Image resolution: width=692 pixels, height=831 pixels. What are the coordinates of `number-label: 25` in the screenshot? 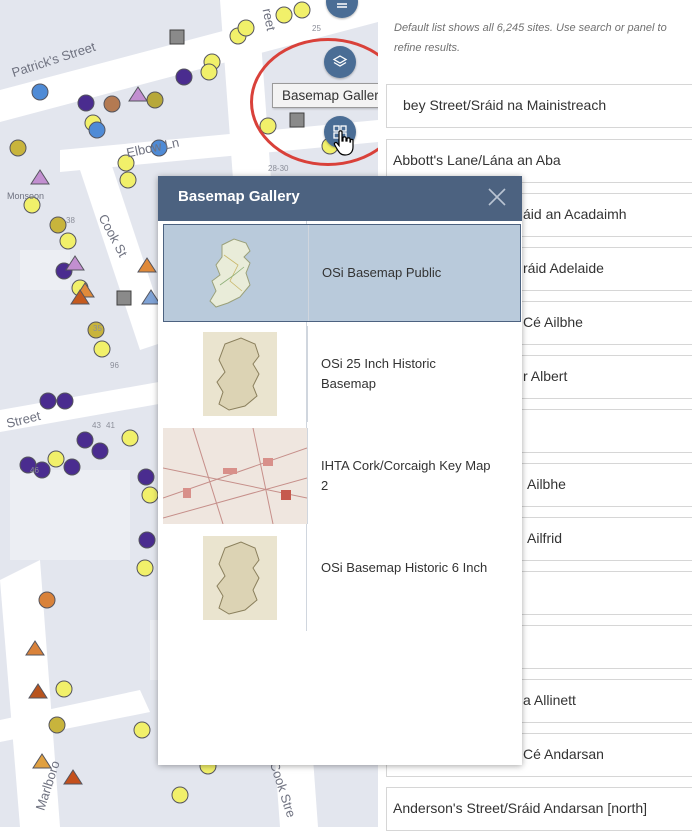 It's located at (316, 28).